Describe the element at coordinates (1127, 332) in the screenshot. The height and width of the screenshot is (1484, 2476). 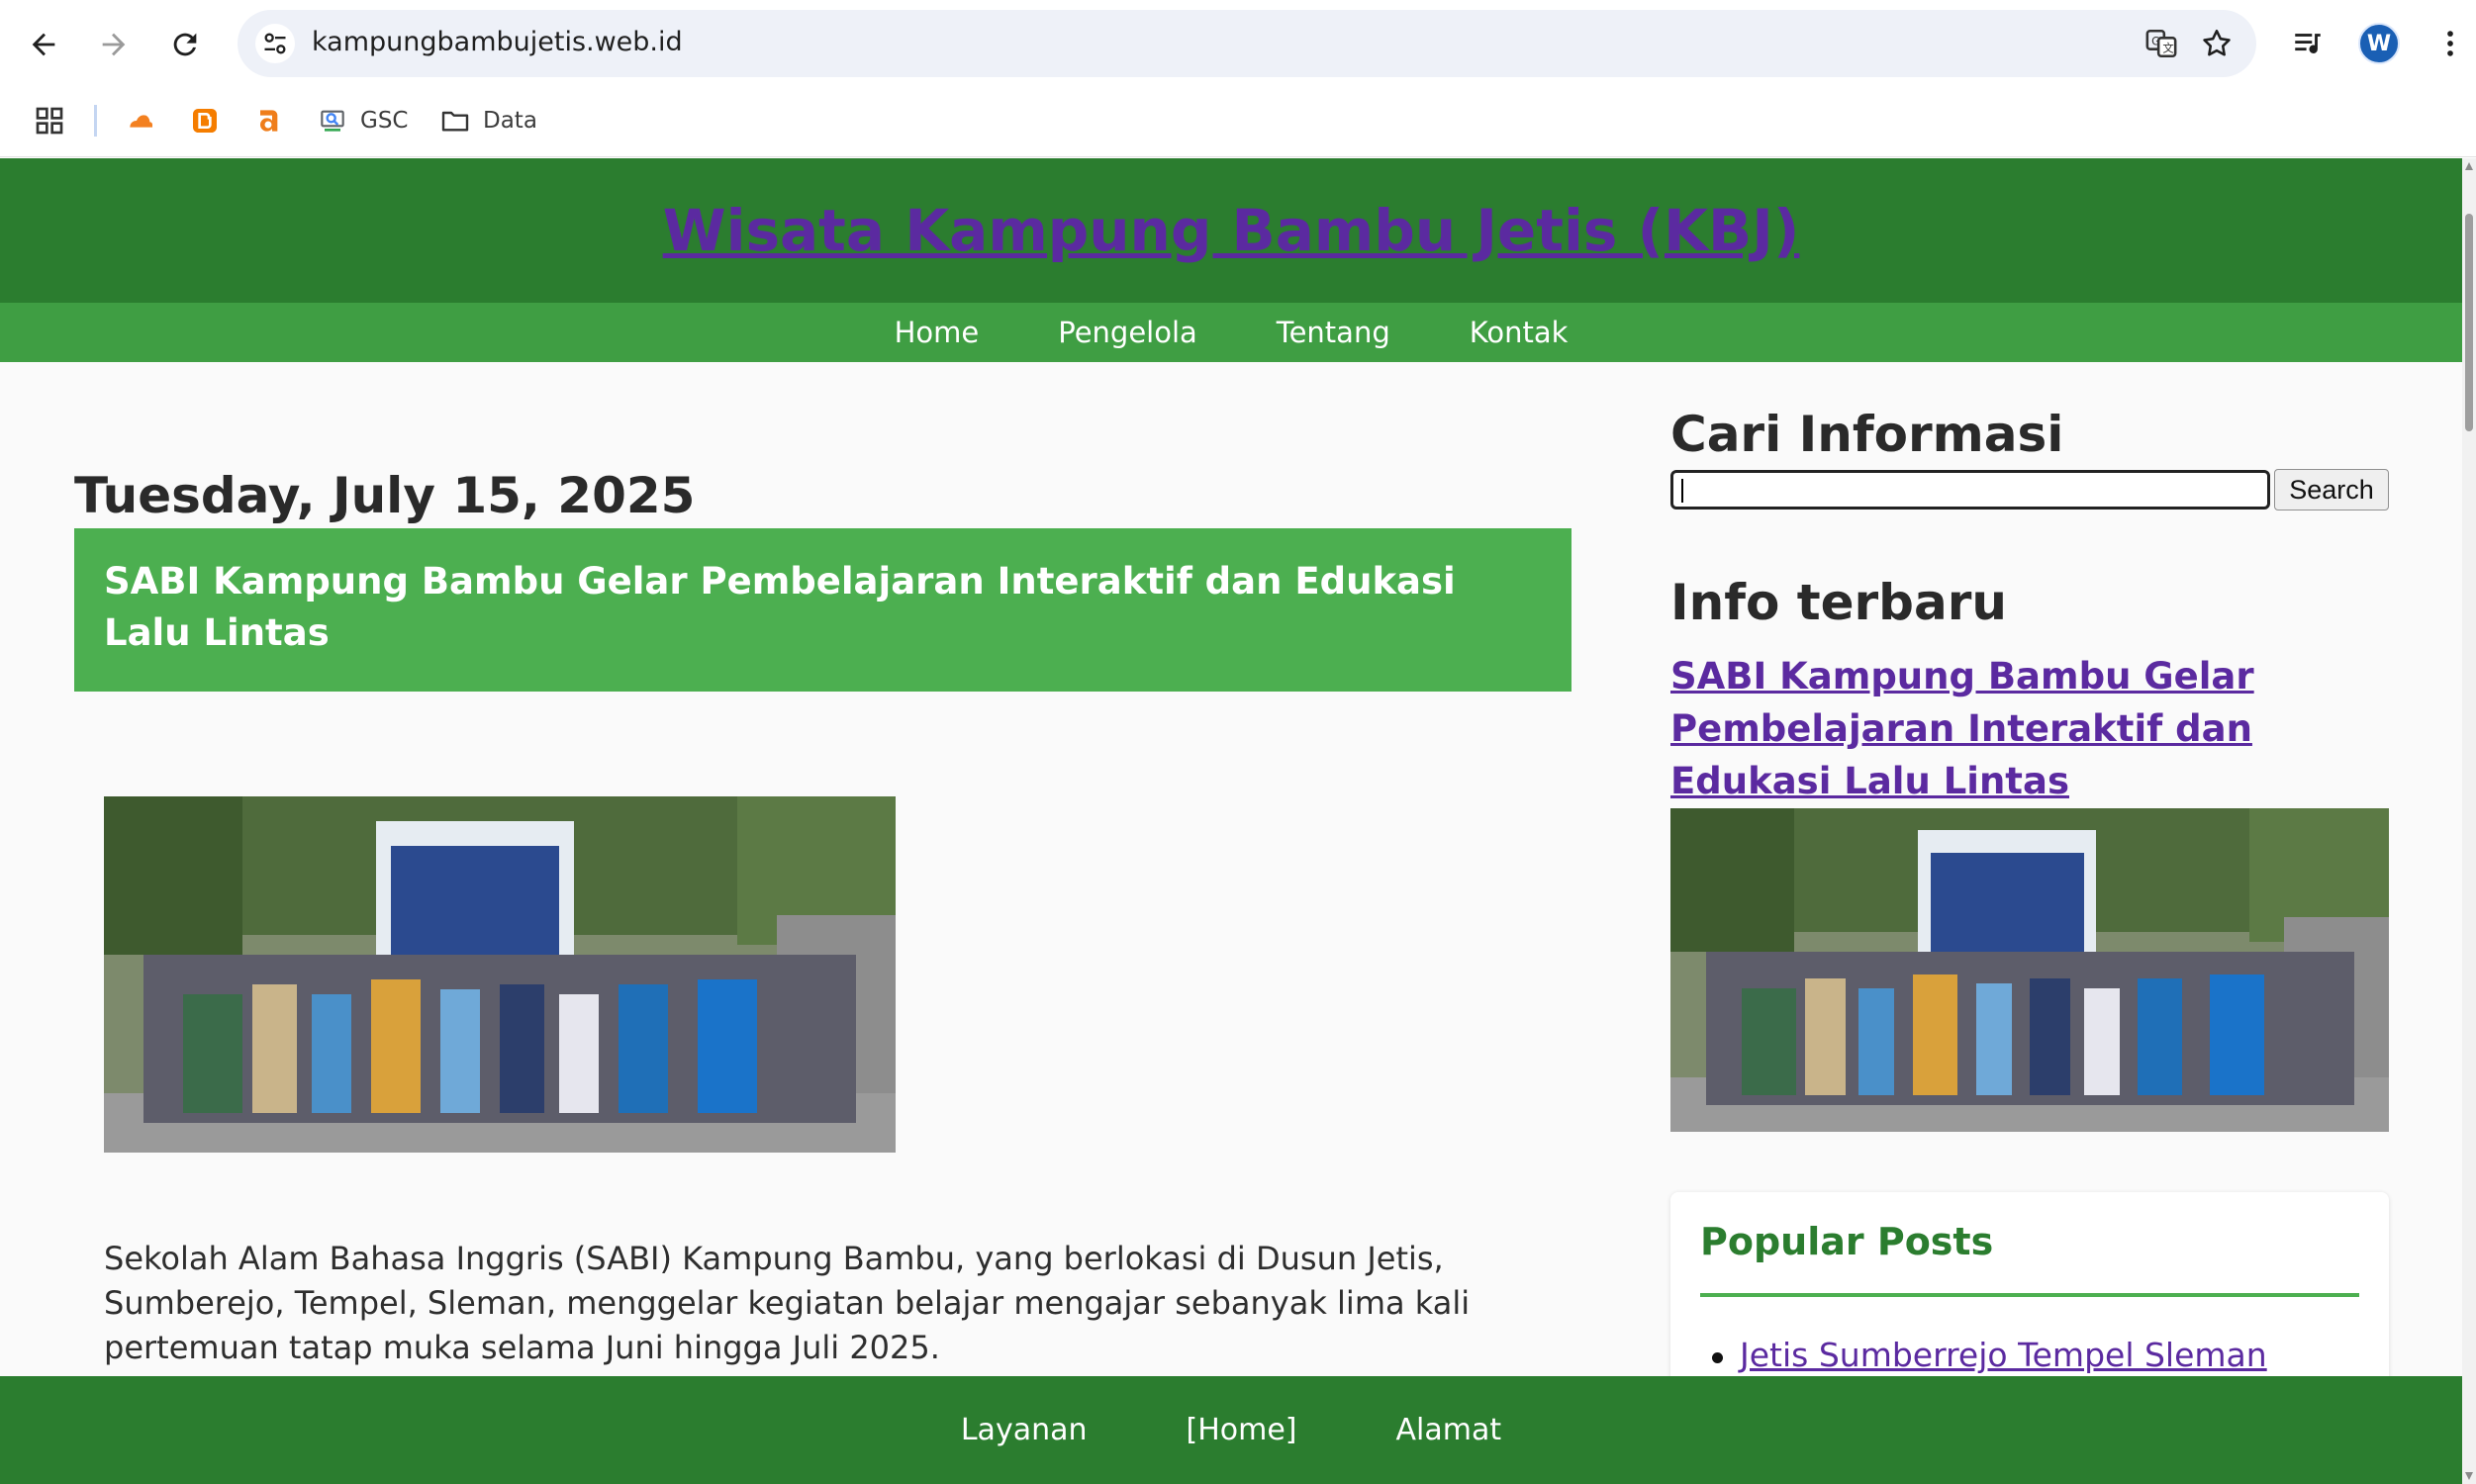
I see `nav-pengelola: Pengelola` at that location.